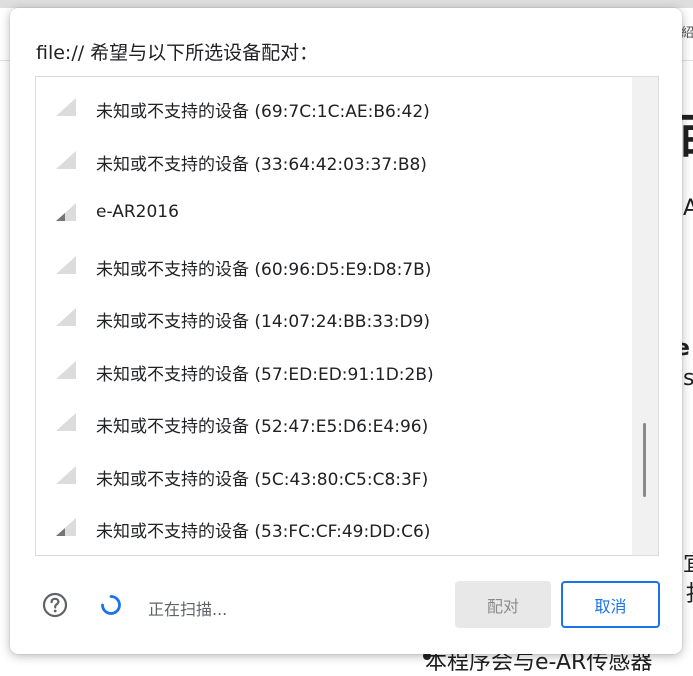 Image resolution: width=693 pixels, height=676 pixels. Describe the element at coordinates (262, 479) in the screenshot. I see `device-name: 未知或不支持的设备 (5C:43:80:C5:C8:3F)` at that location.